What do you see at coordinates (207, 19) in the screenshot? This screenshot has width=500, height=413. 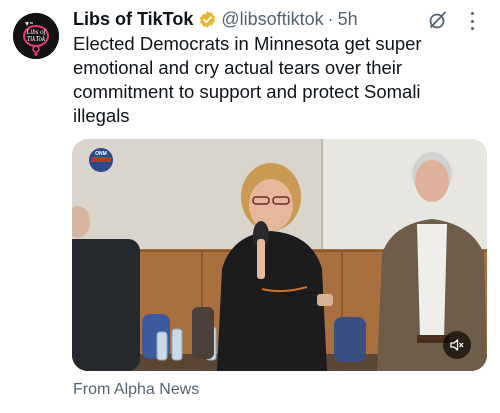 I see `verified-badge-icon` at bounding box center [207, 19].